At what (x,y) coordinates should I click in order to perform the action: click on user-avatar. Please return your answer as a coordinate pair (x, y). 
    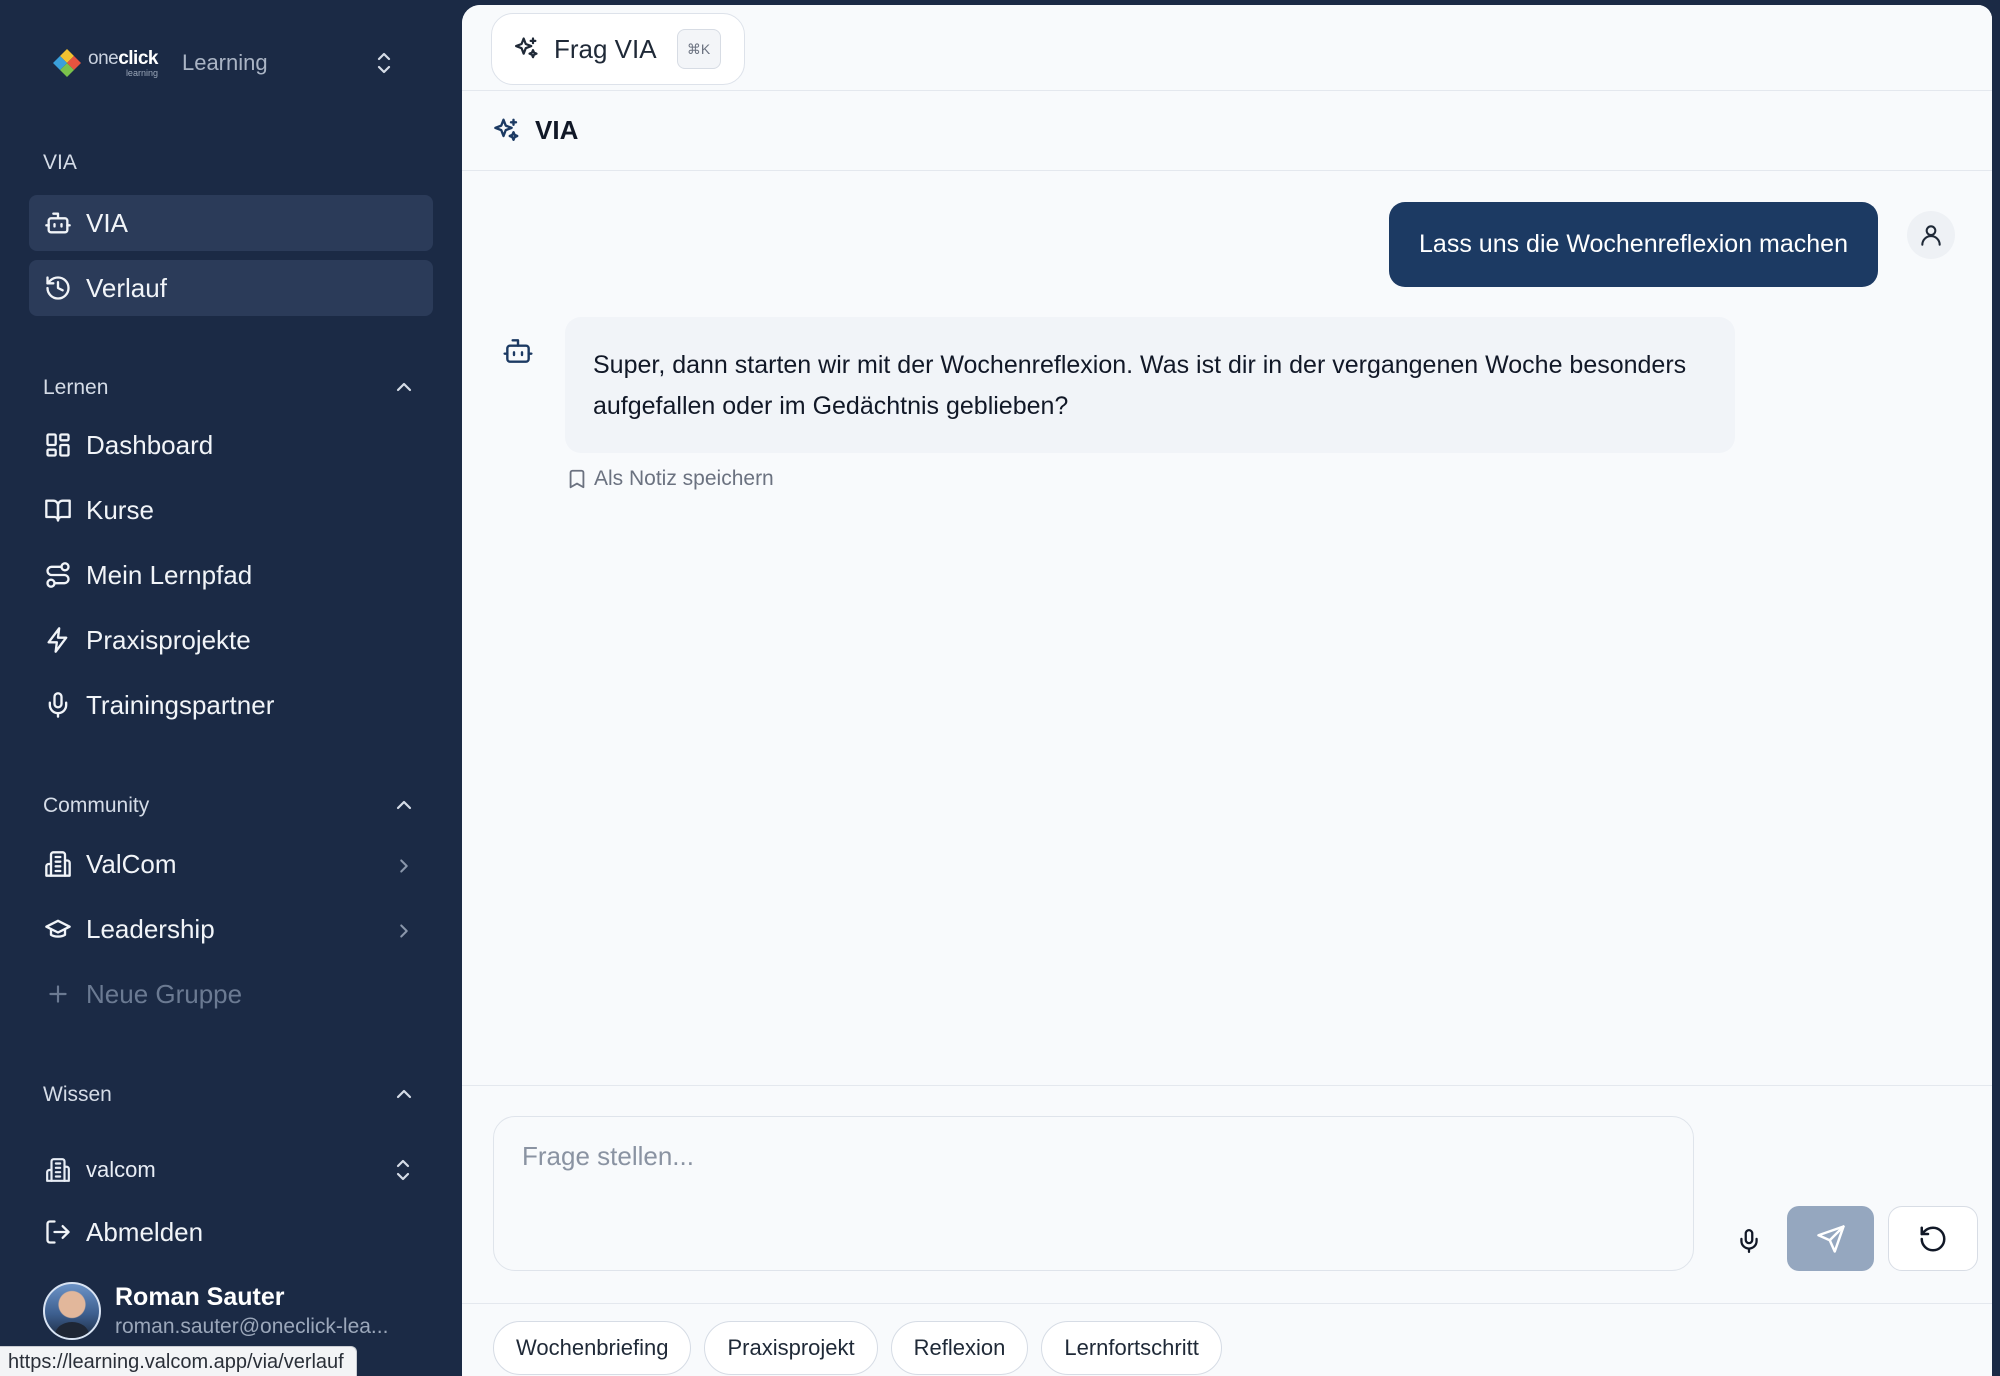
    Looking at the image, I should click on (1931, 235).